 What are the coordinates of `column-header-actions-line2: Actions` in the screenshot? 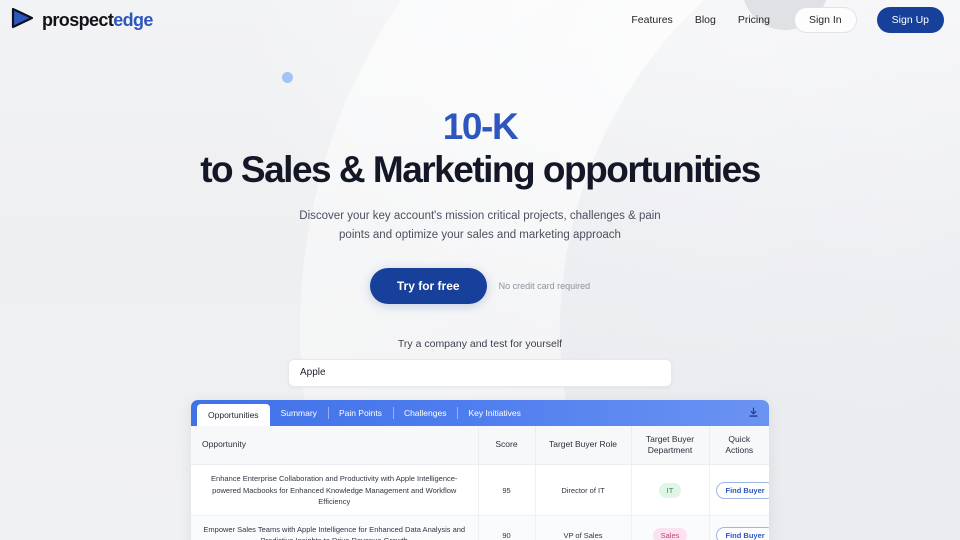 It's located at (739, 450).